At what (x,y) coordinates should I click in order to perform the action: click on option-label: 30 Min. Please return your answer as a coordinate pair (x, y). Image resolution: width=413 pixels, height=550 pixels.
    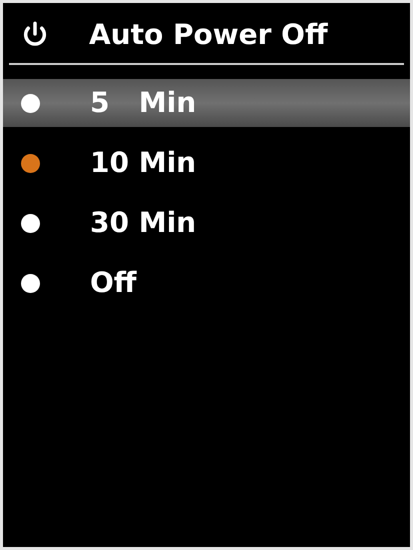
    Looking at the image, I should click on (143, 223).